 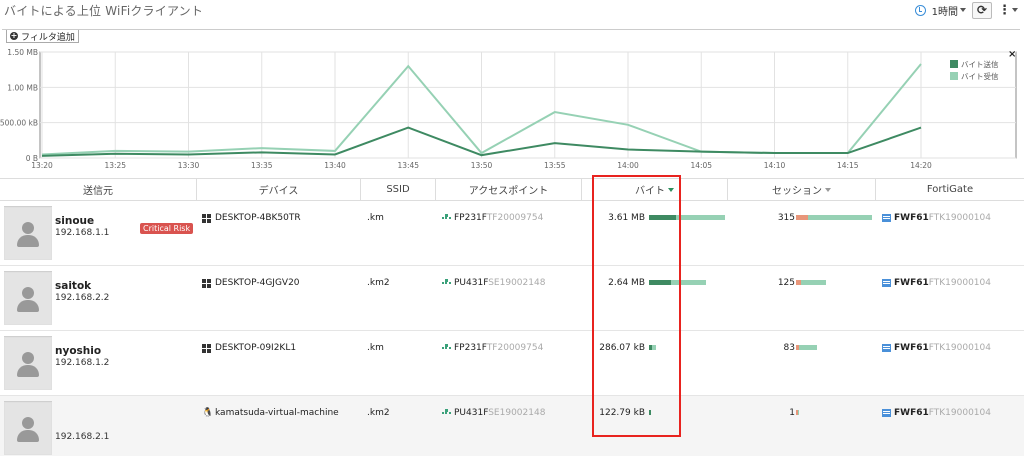 I want to click on sort-icon, so click(x=828, y=189).